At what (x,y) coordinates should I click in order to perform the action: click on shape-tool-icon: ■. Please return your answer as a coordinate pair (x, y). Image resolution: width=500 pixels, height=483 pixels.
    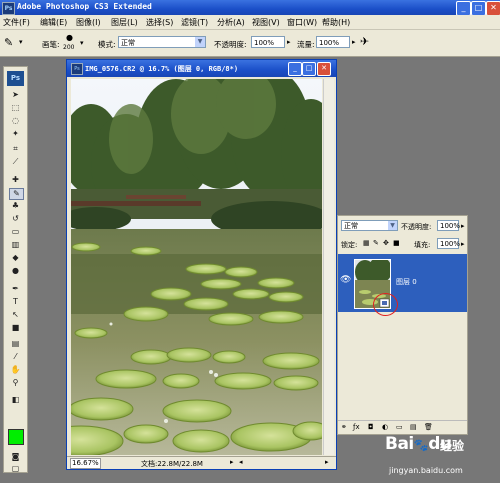
    Looking at the image, I should click on (15, 328).